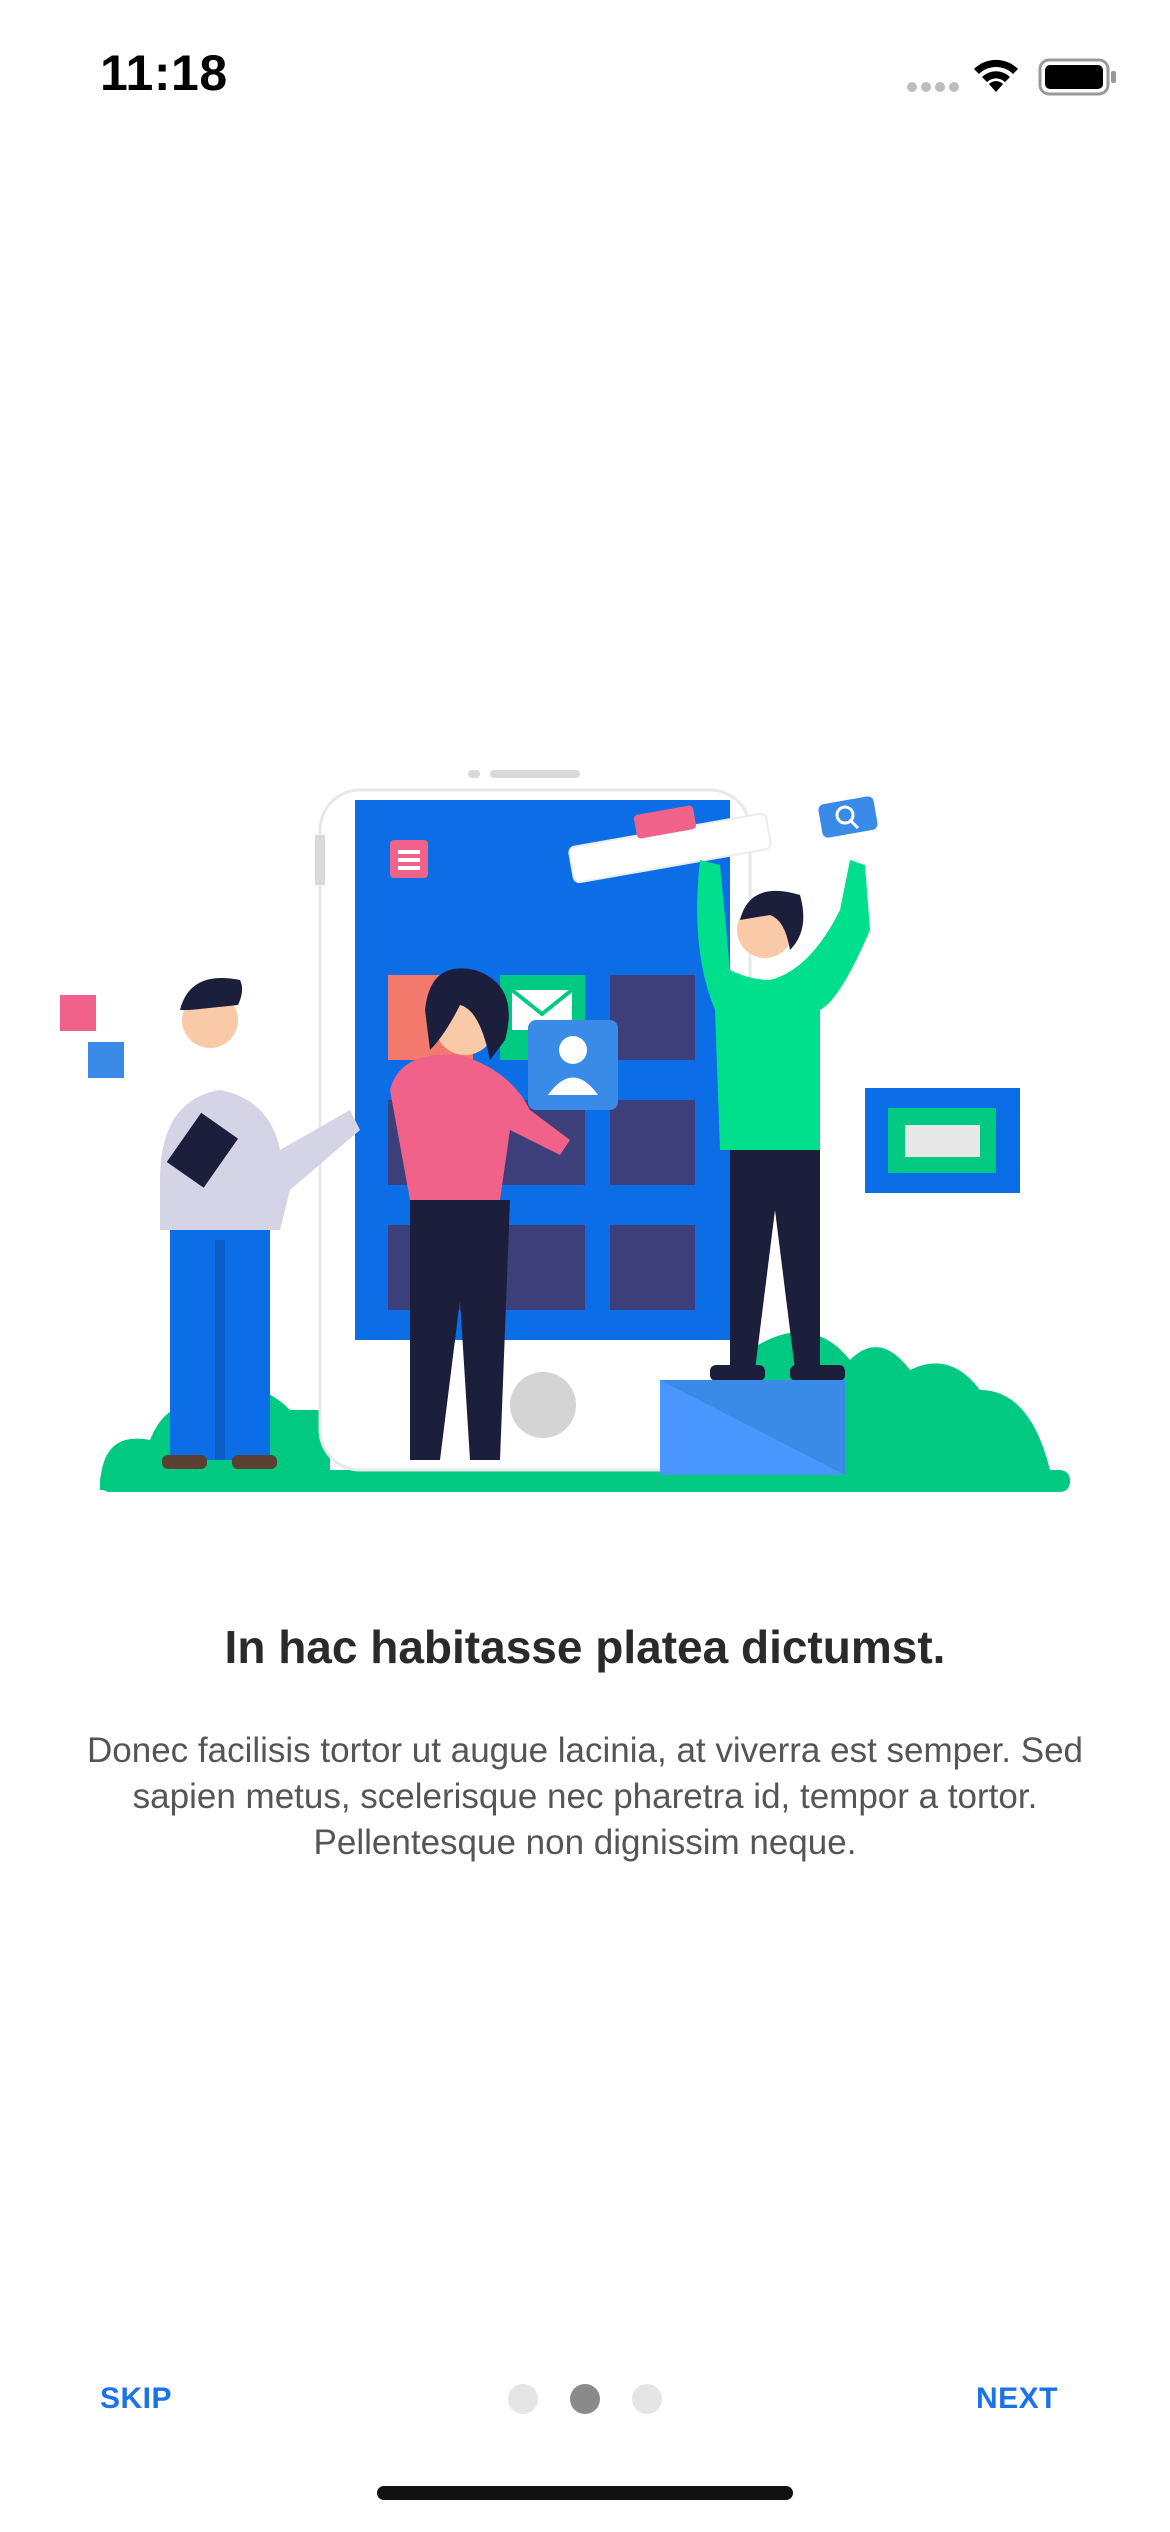 The height and width of the screenshot is (2532, 1170). What do you see at coordinates (1017, 2399) in the screenshot?
I see `next-button: NEXT` at bounding box center [1017, 2399].